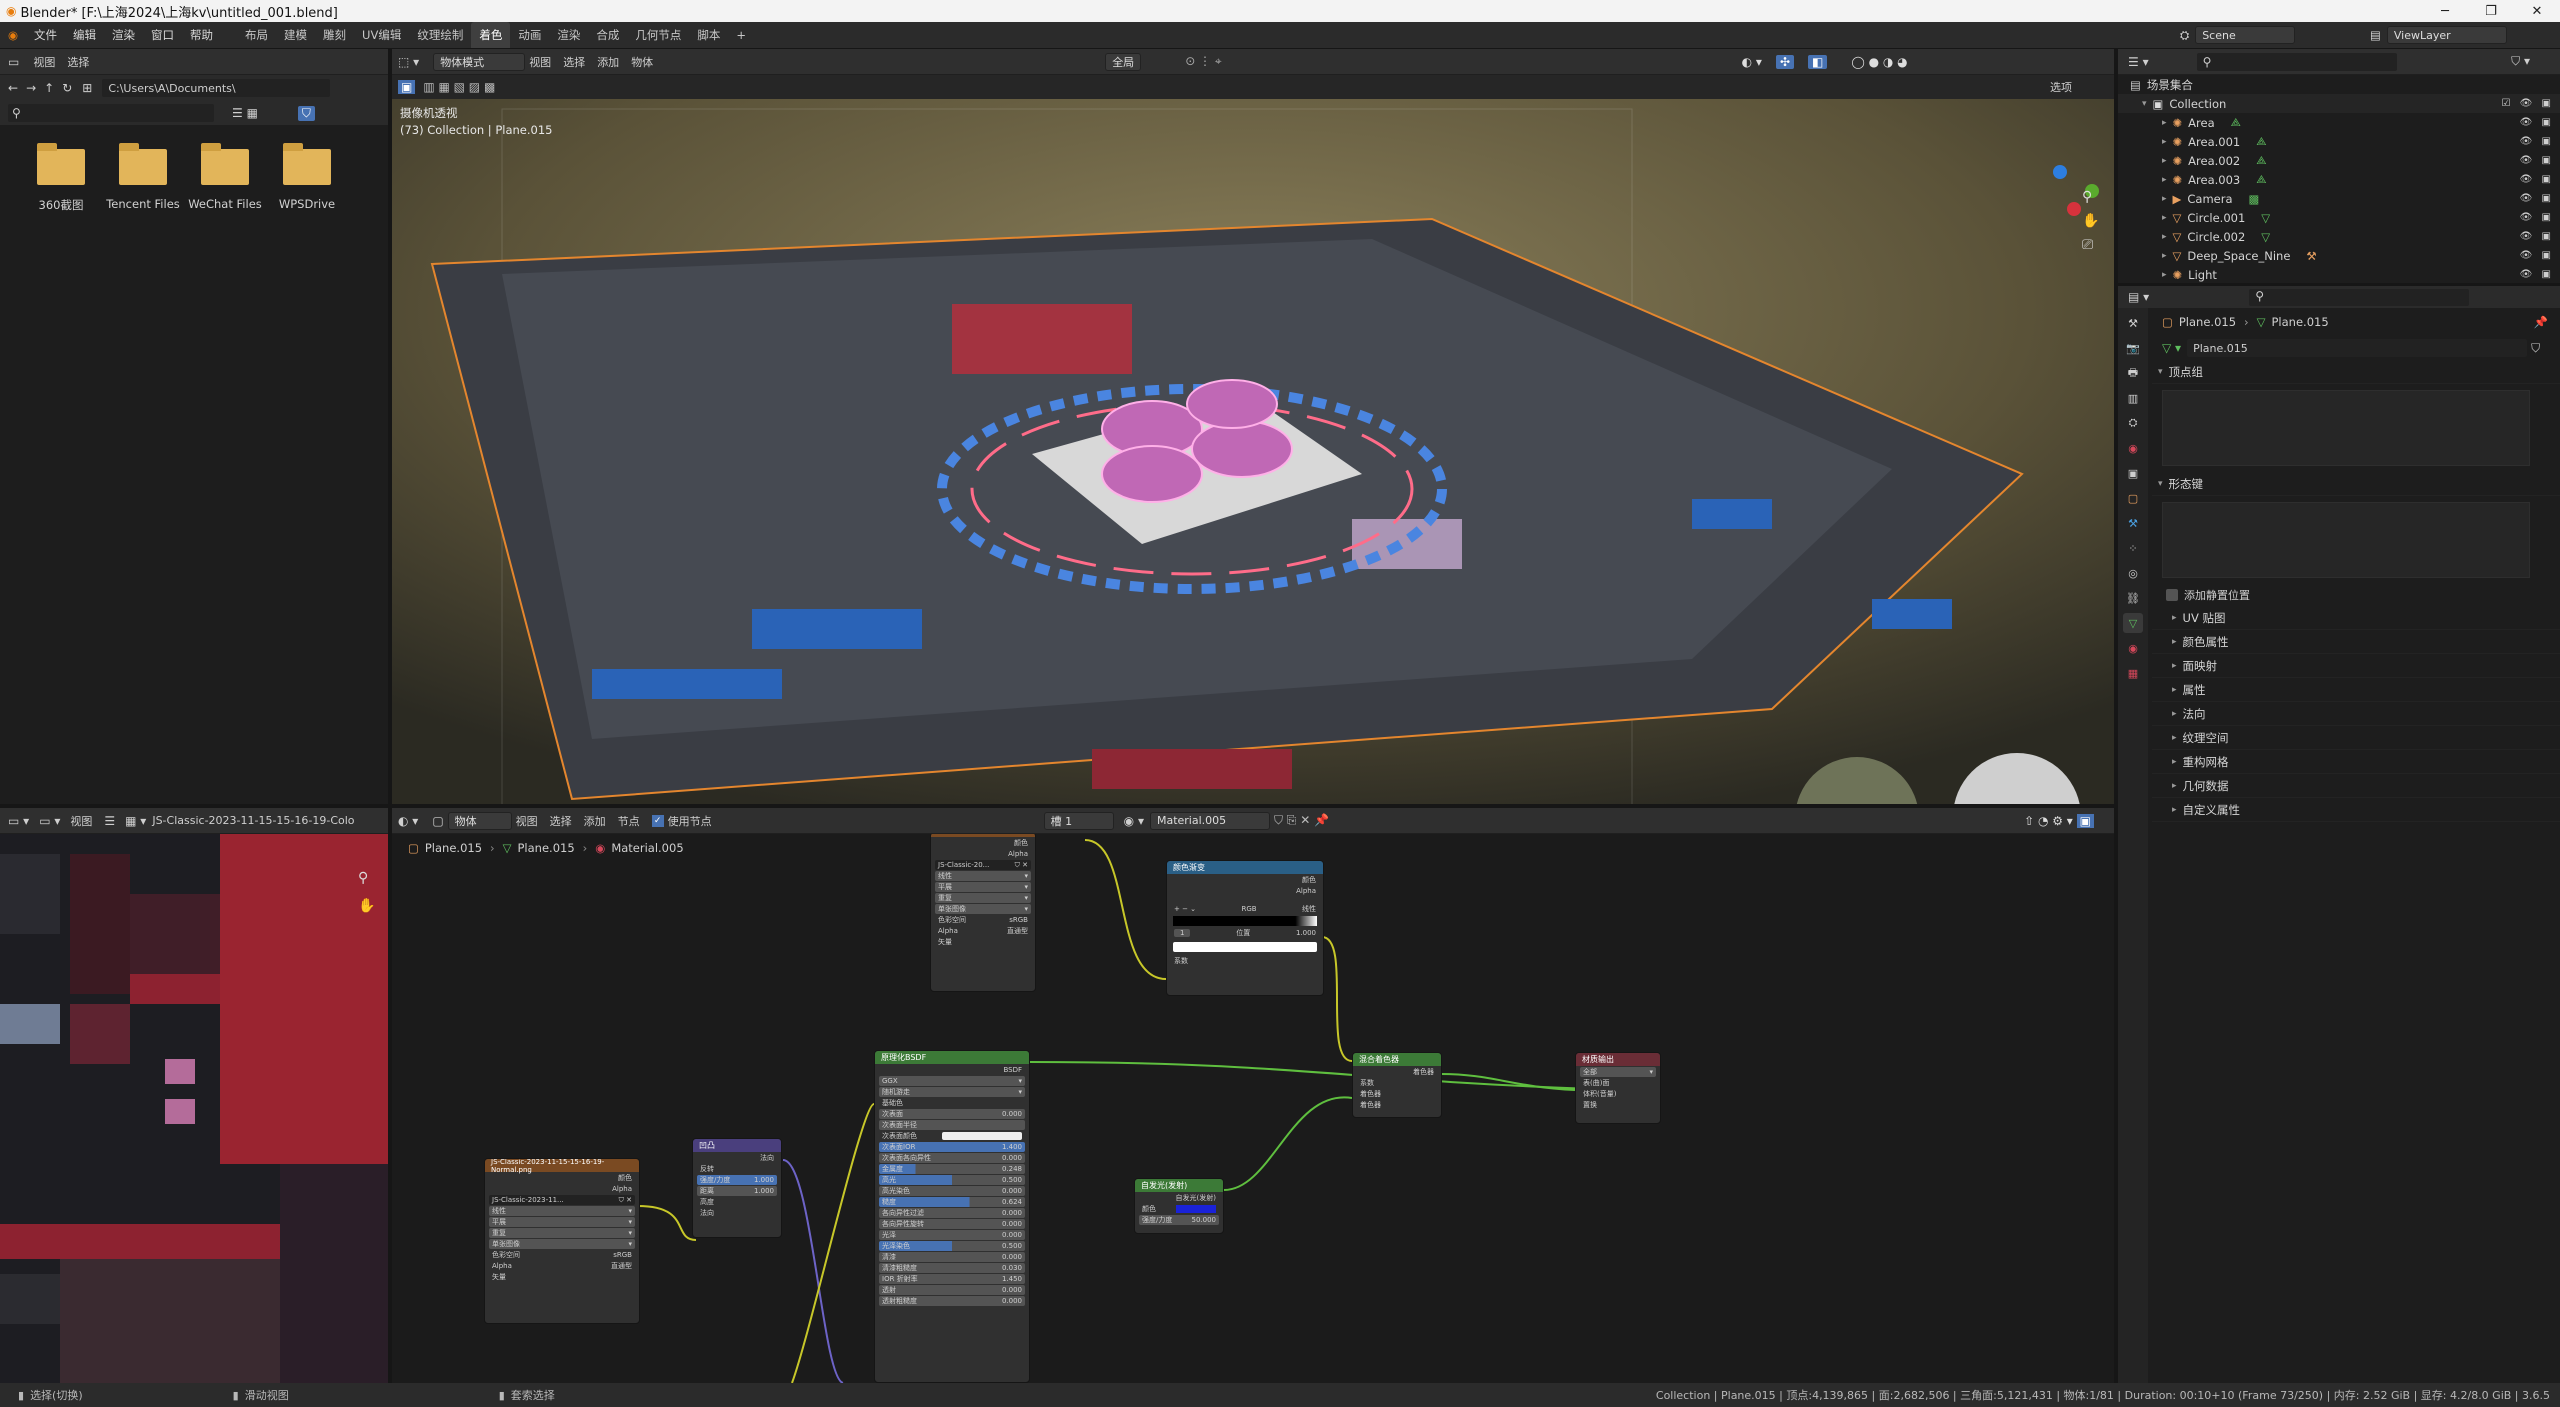  I want to click on forward-icon: →, so click(31, 88).